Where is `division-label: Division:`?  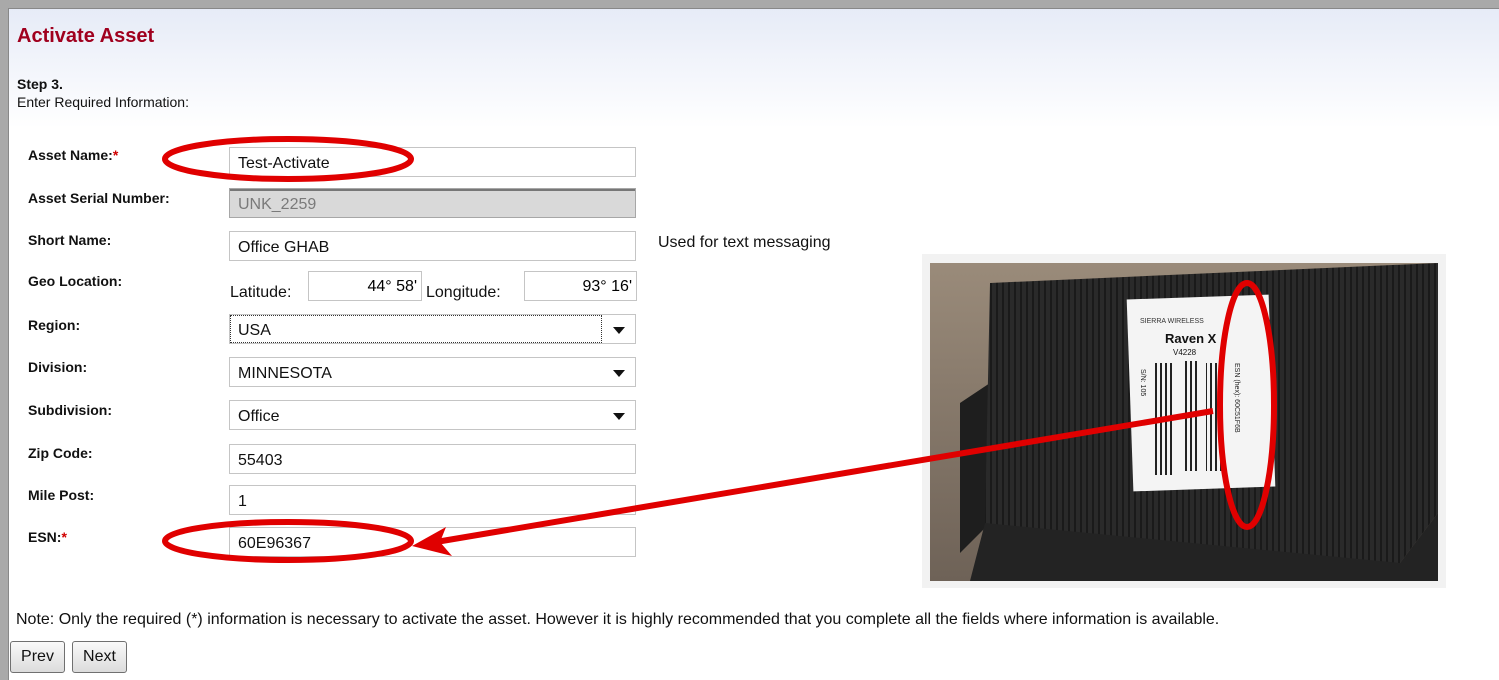
division-label: Division: is located at coordinates (58, 367).